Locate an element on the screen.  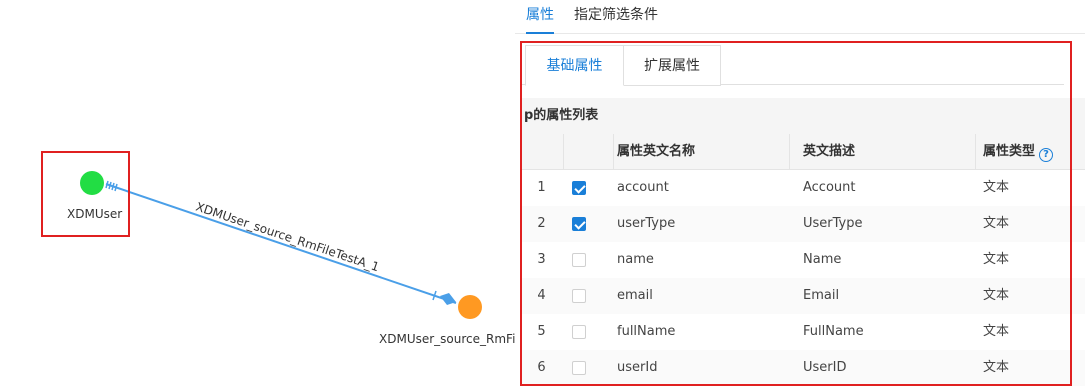
edge-label: XDMUser_source_RmFileTestA_1 is located at coordinates (287, 237).